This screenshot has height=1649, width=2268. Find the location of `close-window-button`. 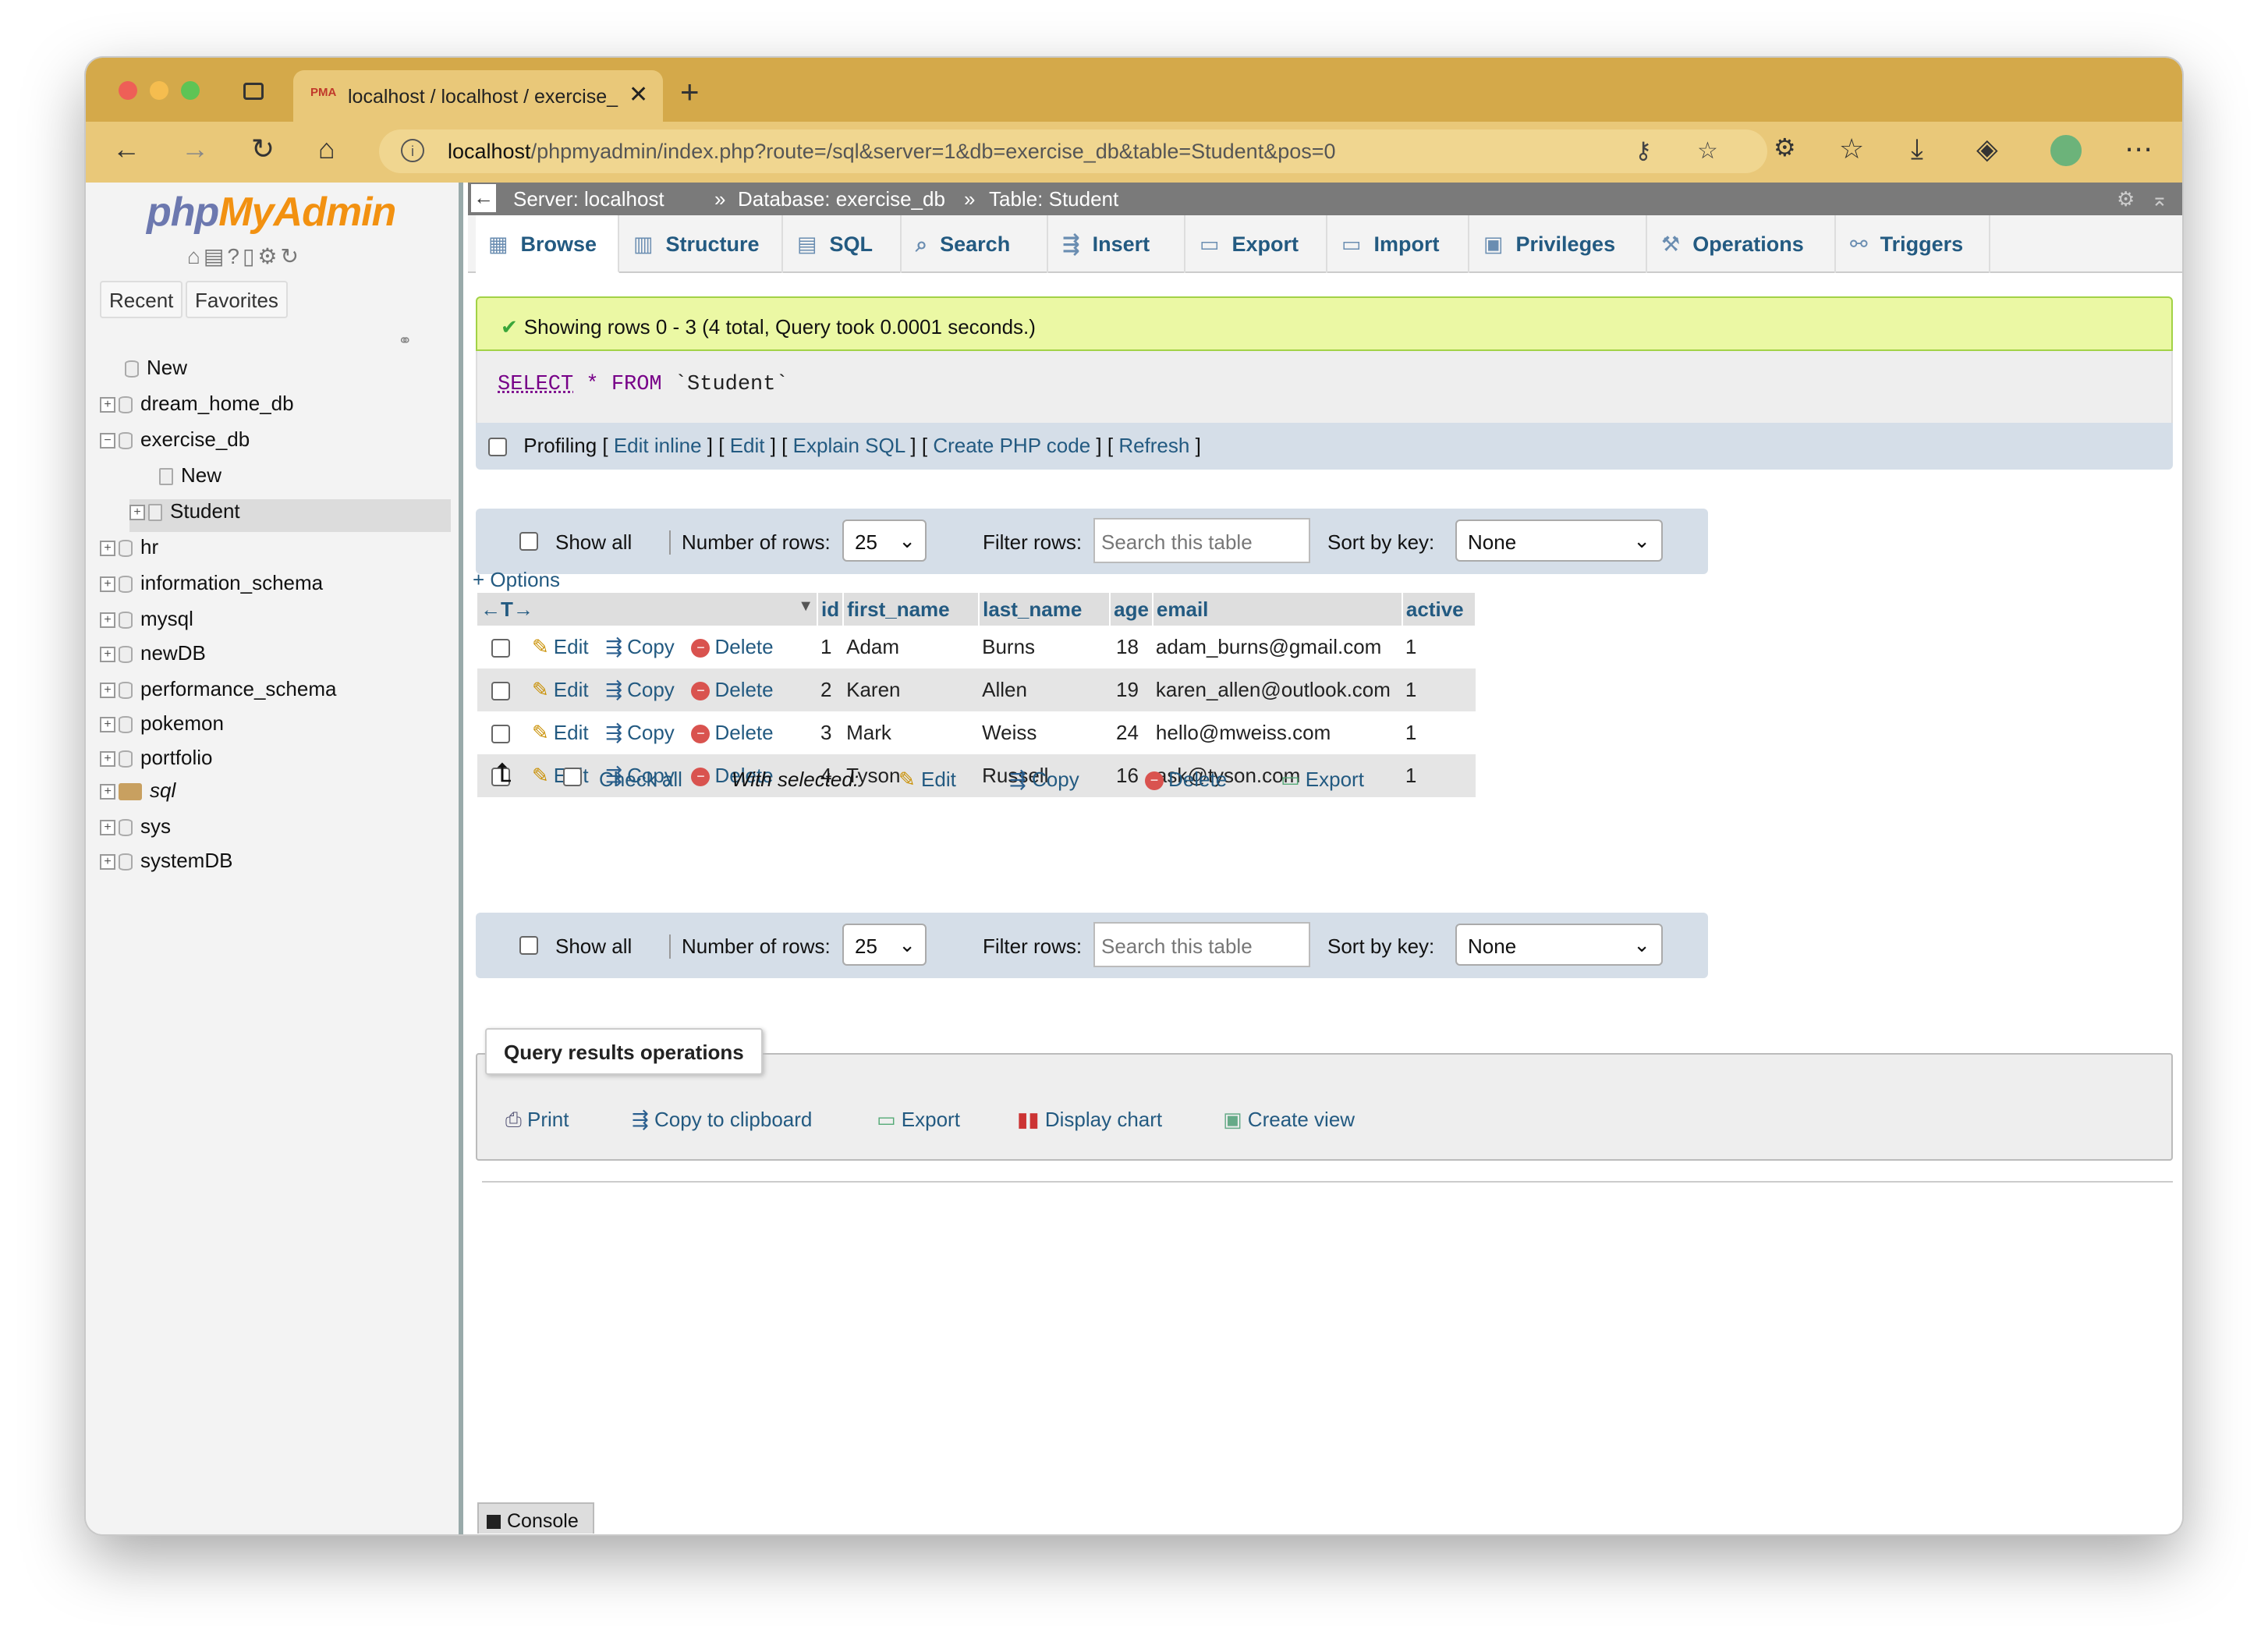

close-window-button is located at coordinates (128, 90).